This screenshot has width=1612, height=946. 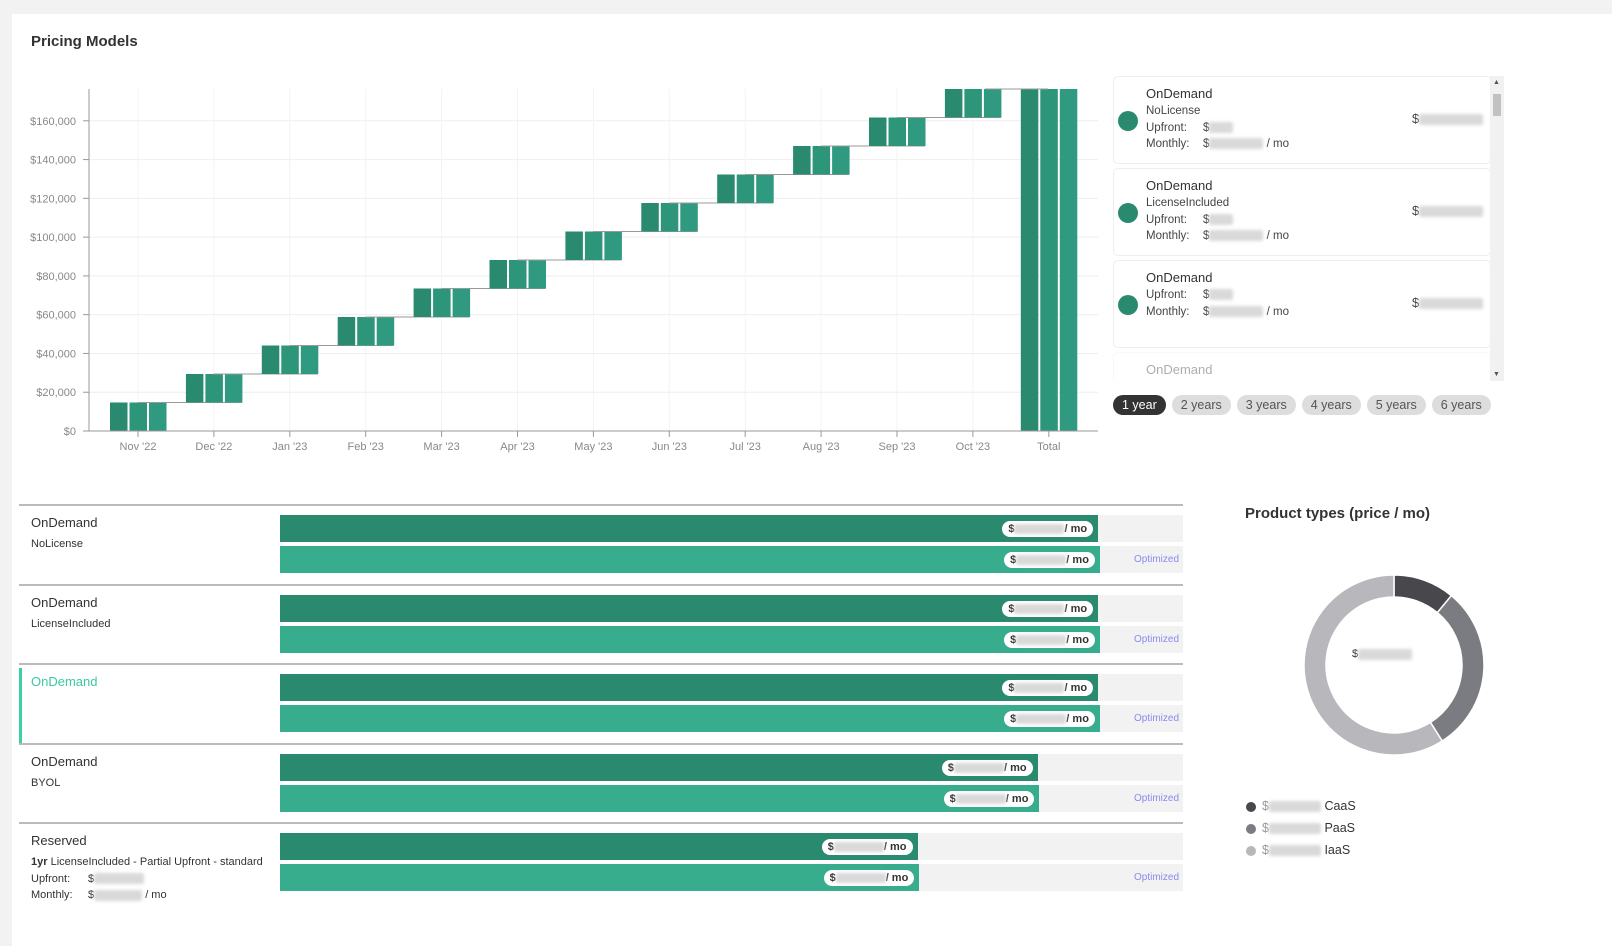 I want to click on monthly-line: Monthly: $ / mo, so click(x=1217, y=144).